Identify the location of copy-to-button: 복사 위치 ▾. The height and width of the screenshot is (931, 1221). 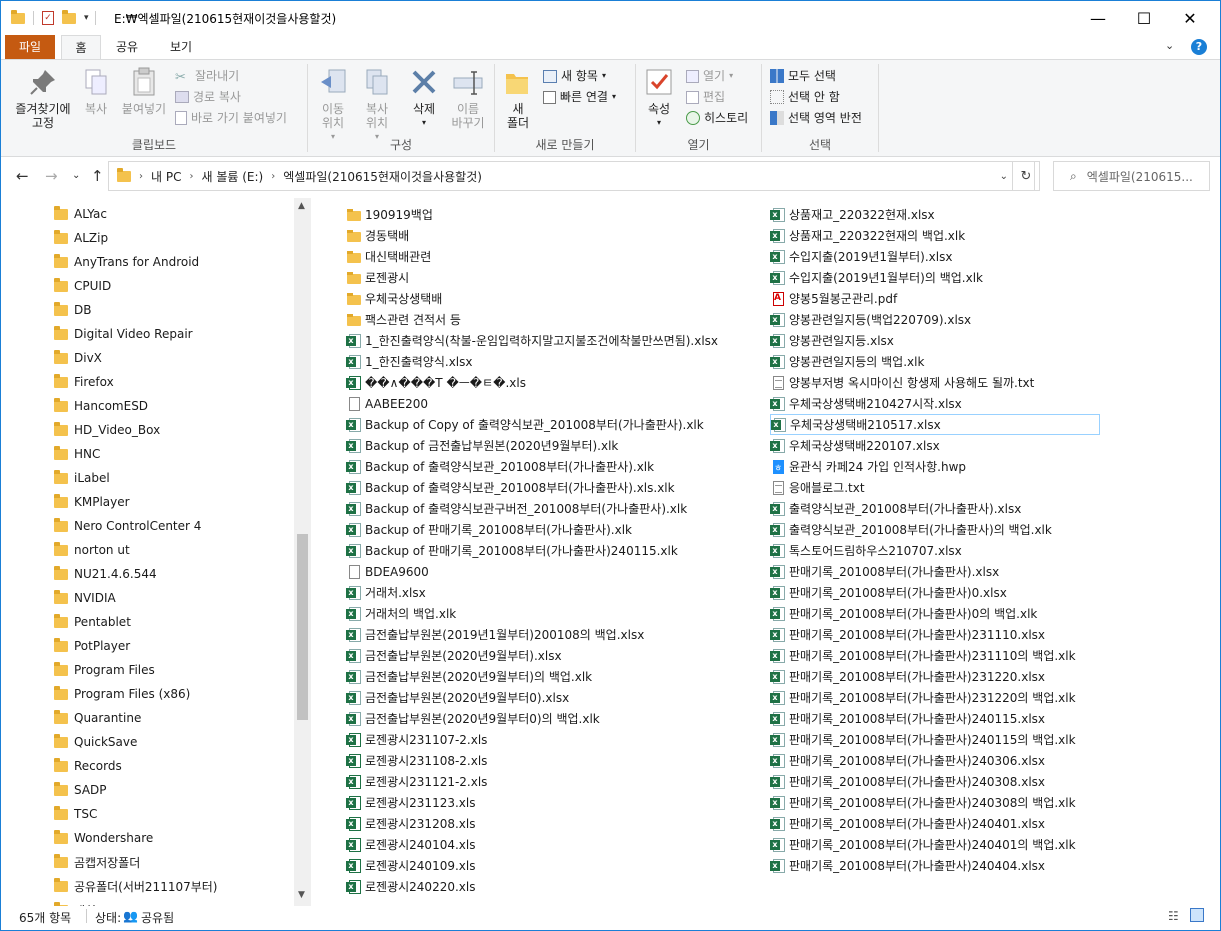
(377, 105).